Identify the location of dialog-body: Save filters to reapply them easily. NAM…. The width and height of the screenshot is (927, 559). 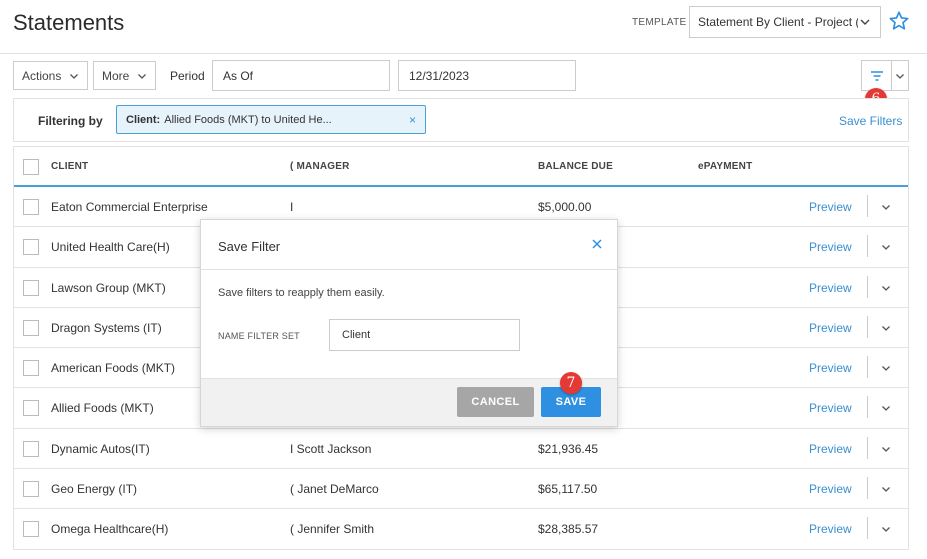
(409, 324).